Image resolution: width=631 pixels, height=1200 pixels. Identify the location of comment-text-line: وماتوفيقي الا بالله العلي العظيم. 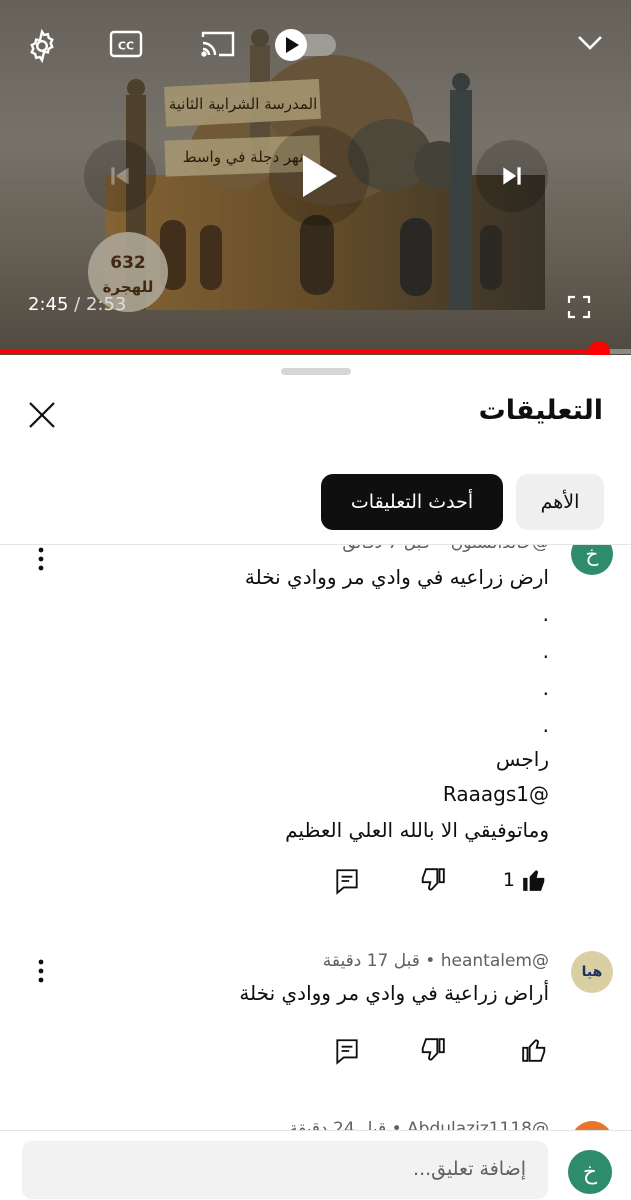
(417, 830).